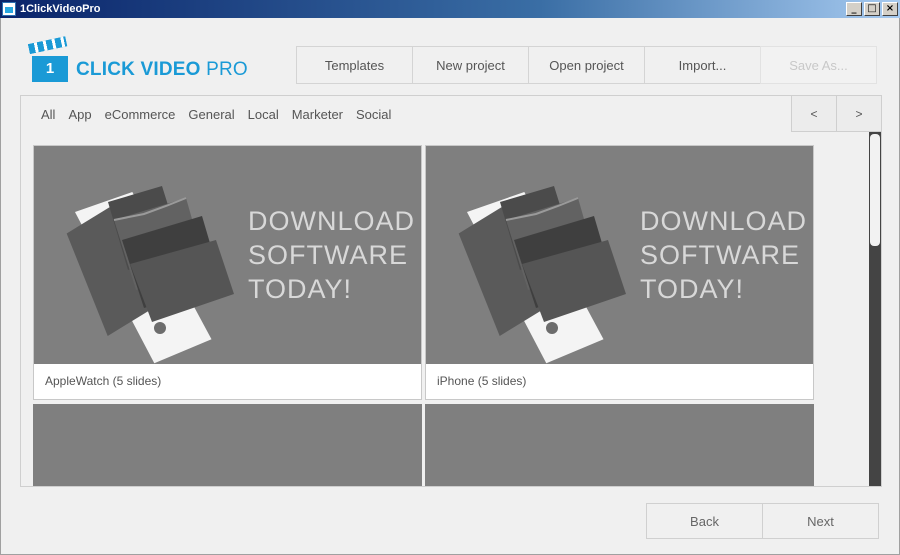  I want to click on filter-local: Local, so click(263, 114).